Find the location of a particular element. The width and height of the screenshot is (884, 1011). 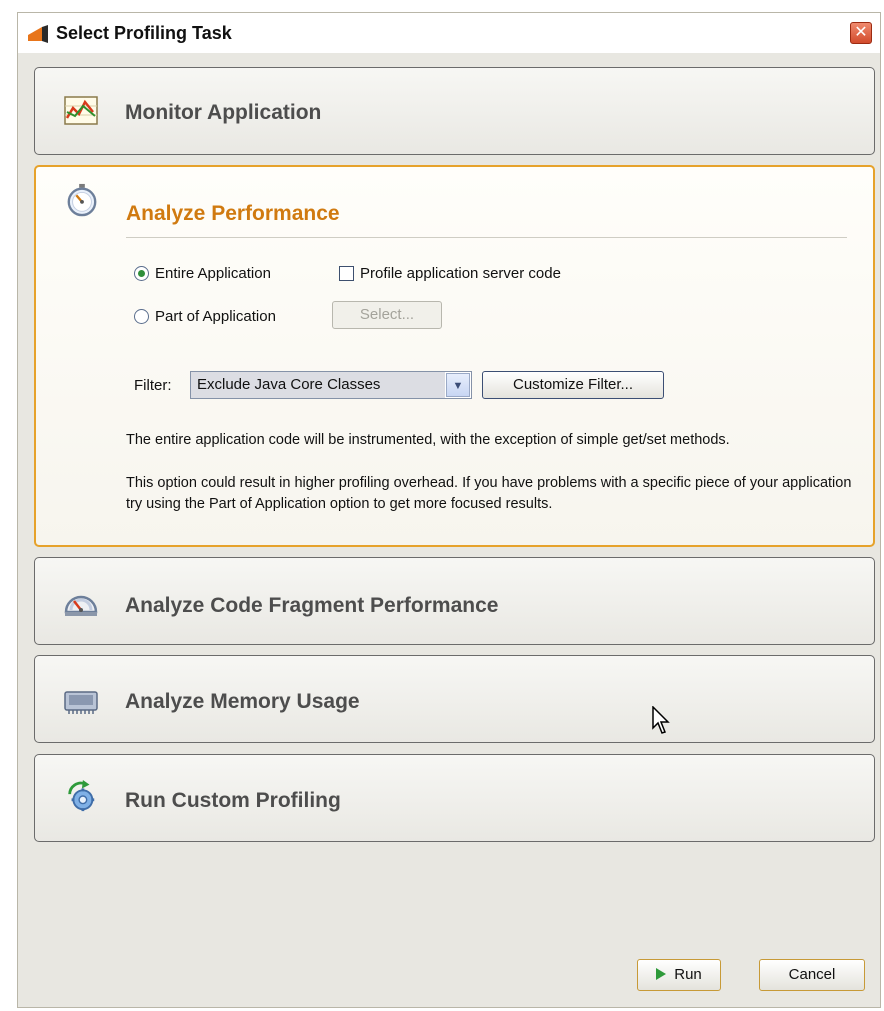

cancel-button: Cancel is located at coordinates (812, 975).